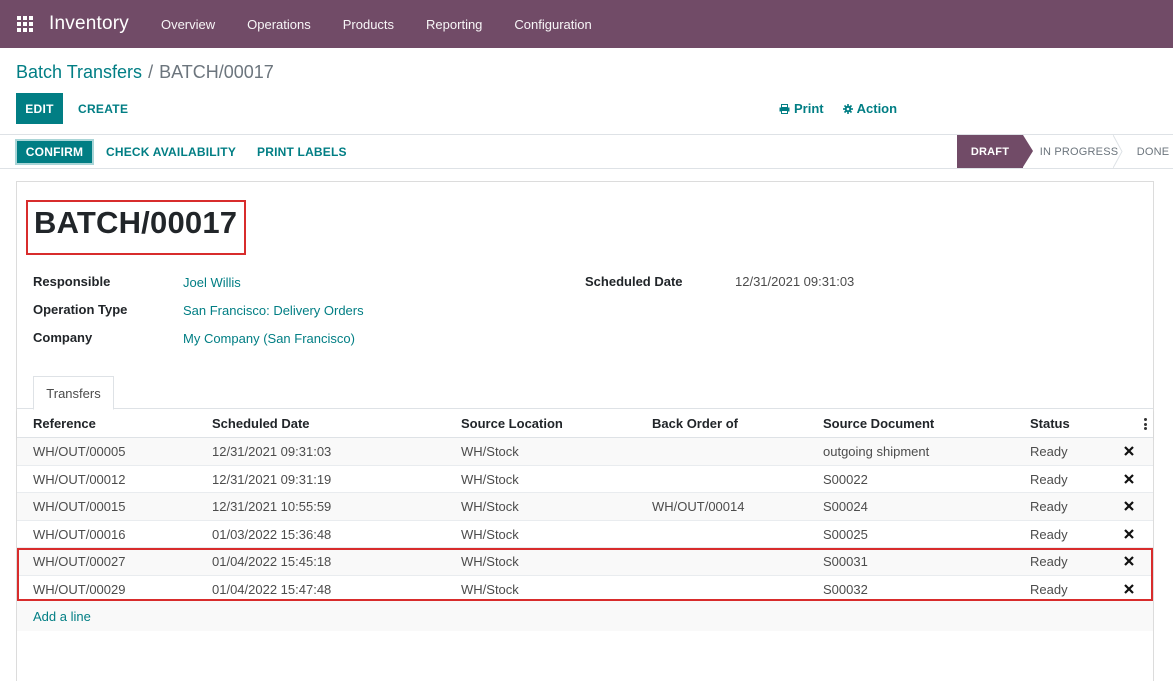  What do you see at coordinates (64, 423) in the screenshot?
I see `column-reference: Reference` at bounding box center [64, 423].